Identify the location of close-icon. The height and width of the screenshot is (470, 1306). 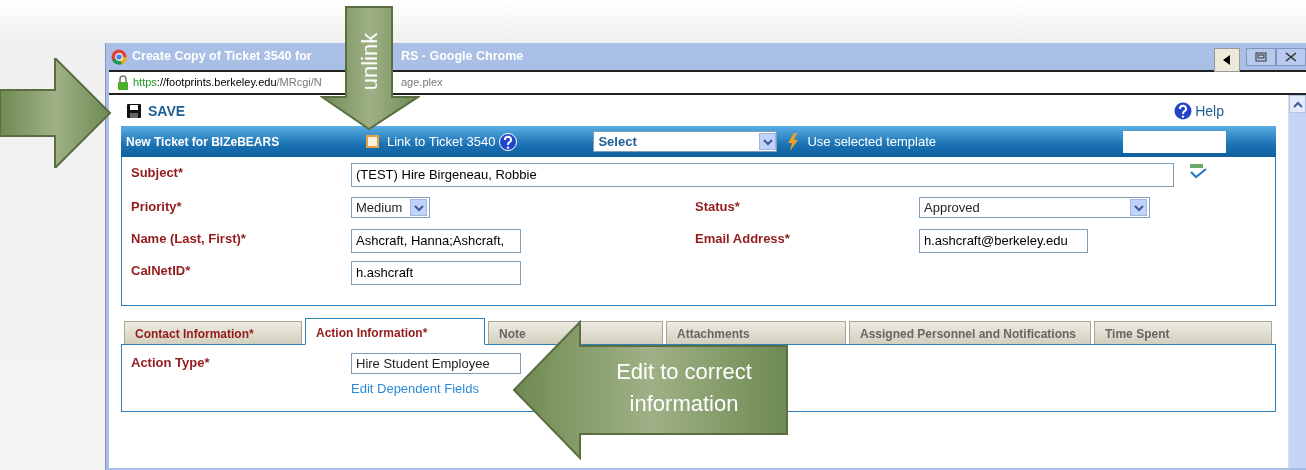
(1291, 56).